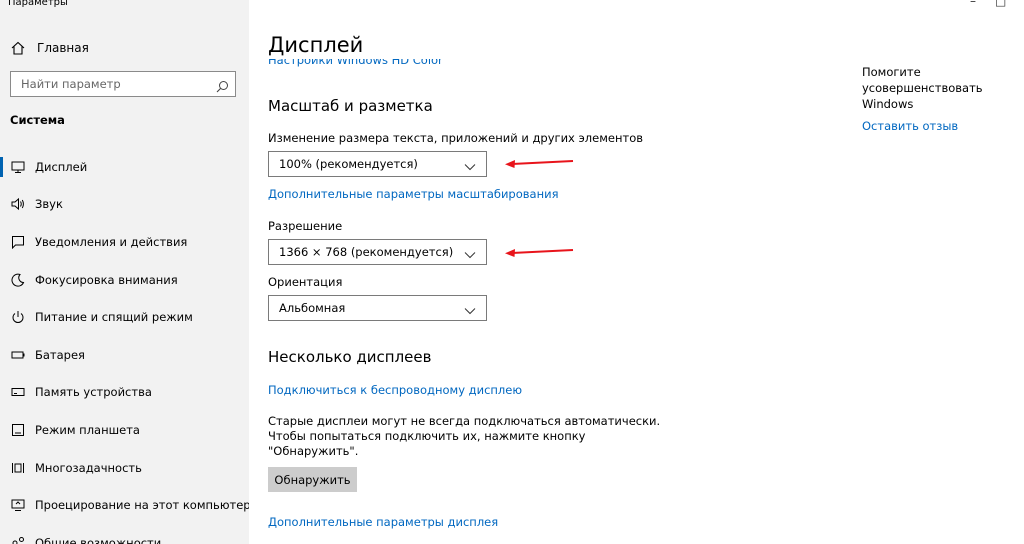  I want to click on home-button: Главная, so click(49, 48).